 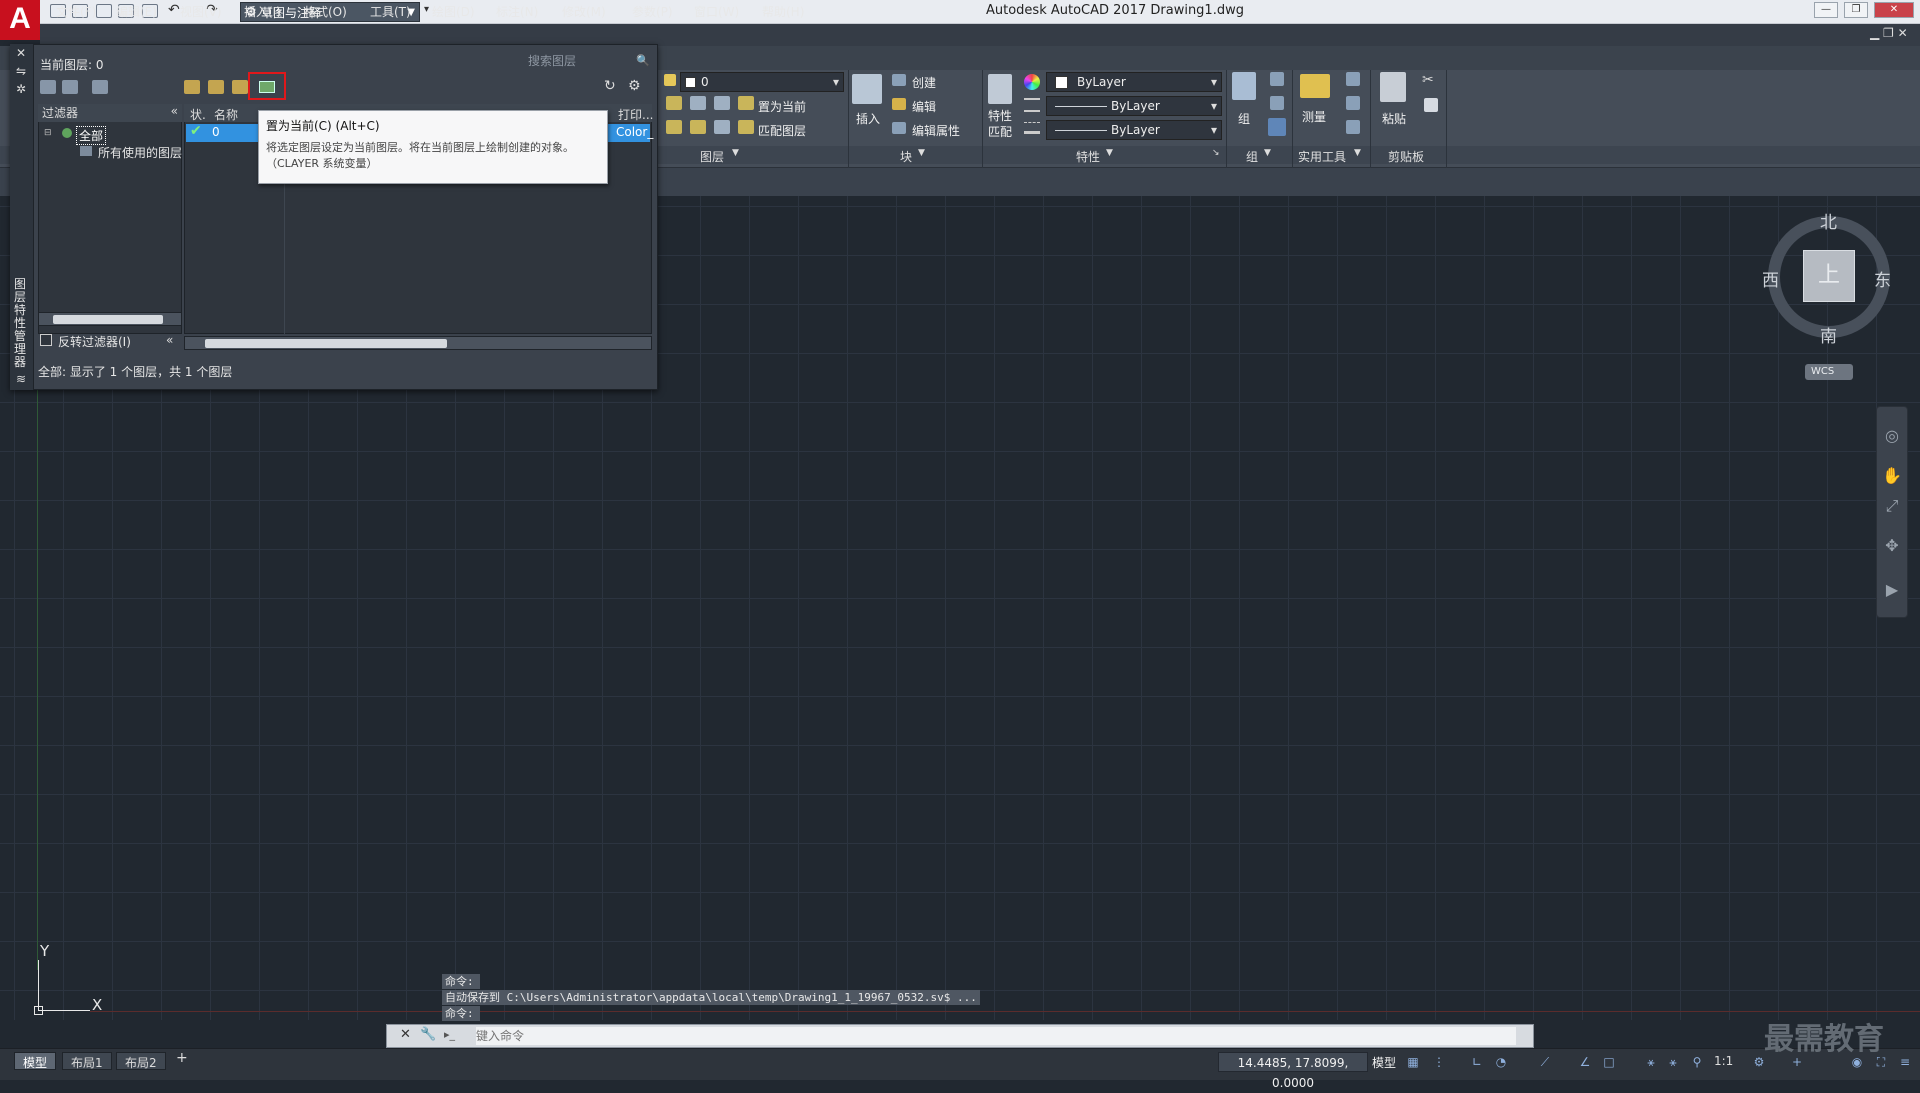 What do you see at coordinates (698, 103) in the screenshot?
I see `layer-isolate-icon` at bounding box center [698, 103].